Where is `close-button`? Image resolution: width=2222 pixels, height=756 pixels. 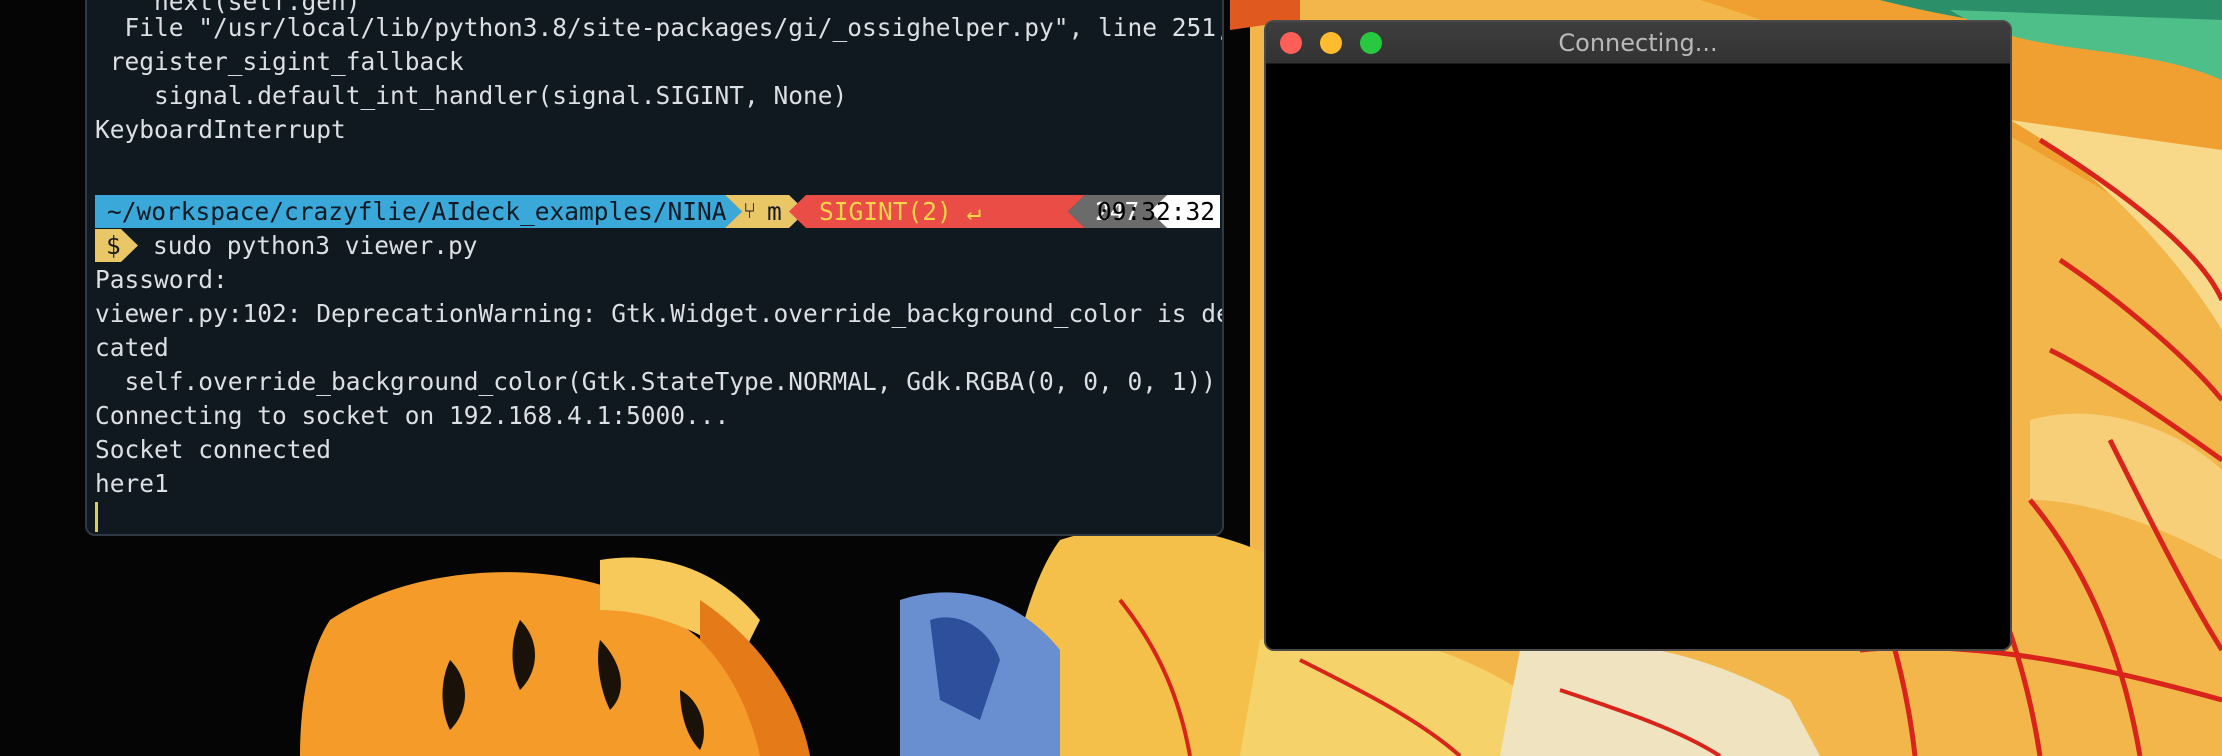 close-button is located at coordinates (1291, 43).